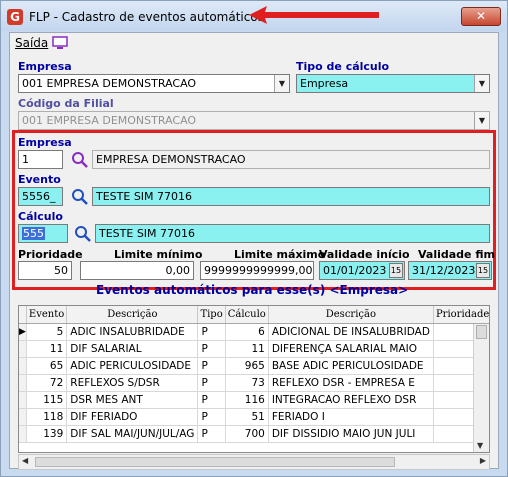 The image size is (508, 477). What do you see at coordinates (47, 332) in the screenshot?
I see `table-cell: 5` at bounding box center [47, 332].